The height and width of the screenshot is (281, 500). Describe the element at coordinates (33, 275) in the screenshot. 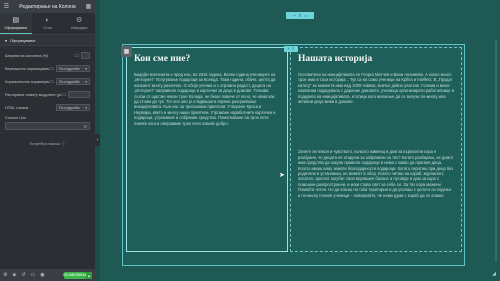

I see `responsive-icon: ▭` at that location.